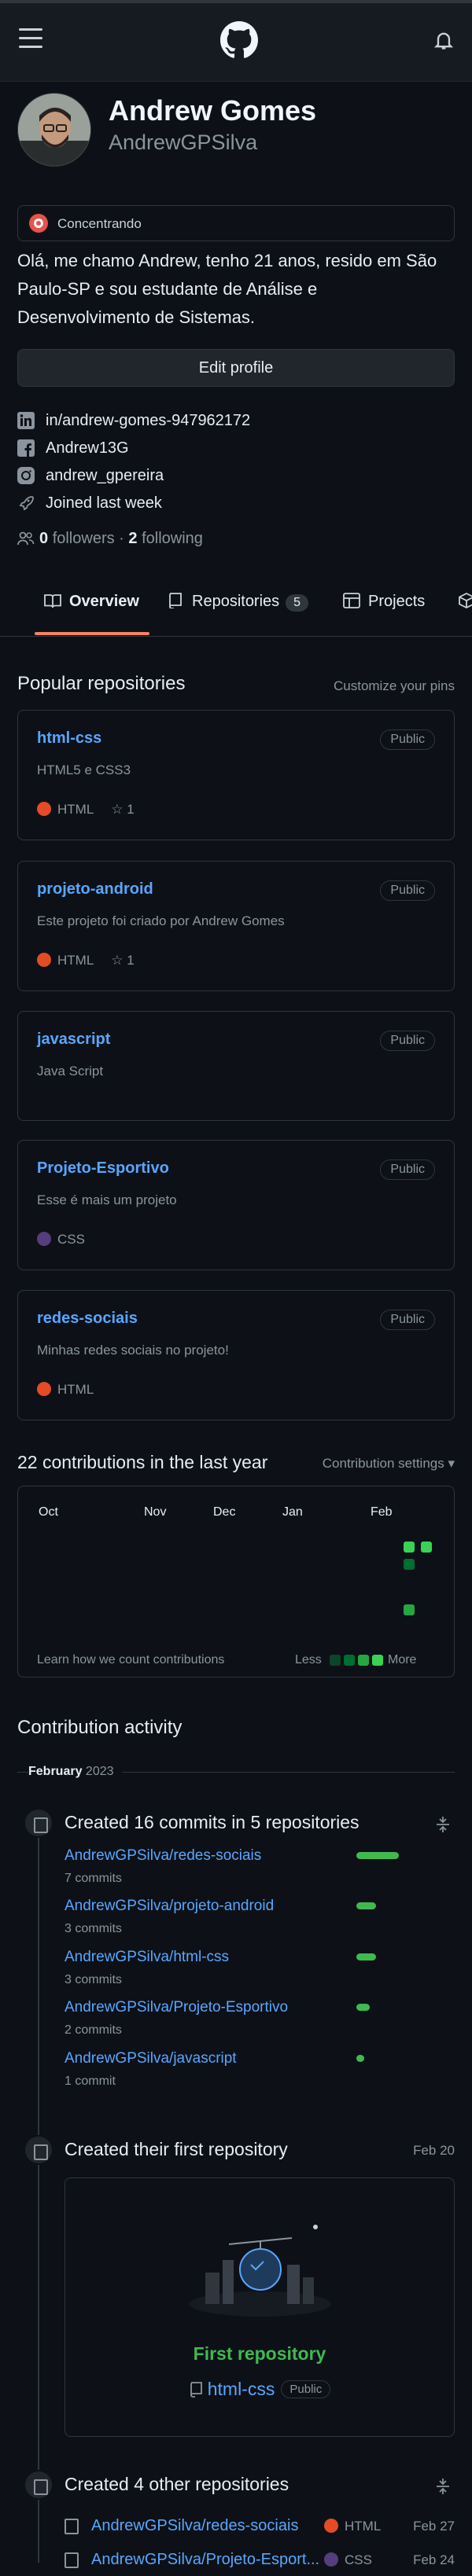 This screenshot has width=472, height=2576. What do you see at coordinates (95, 889) in the screenshot?
I see `repo-link: projeto-android` at bounding box center [95, 889].